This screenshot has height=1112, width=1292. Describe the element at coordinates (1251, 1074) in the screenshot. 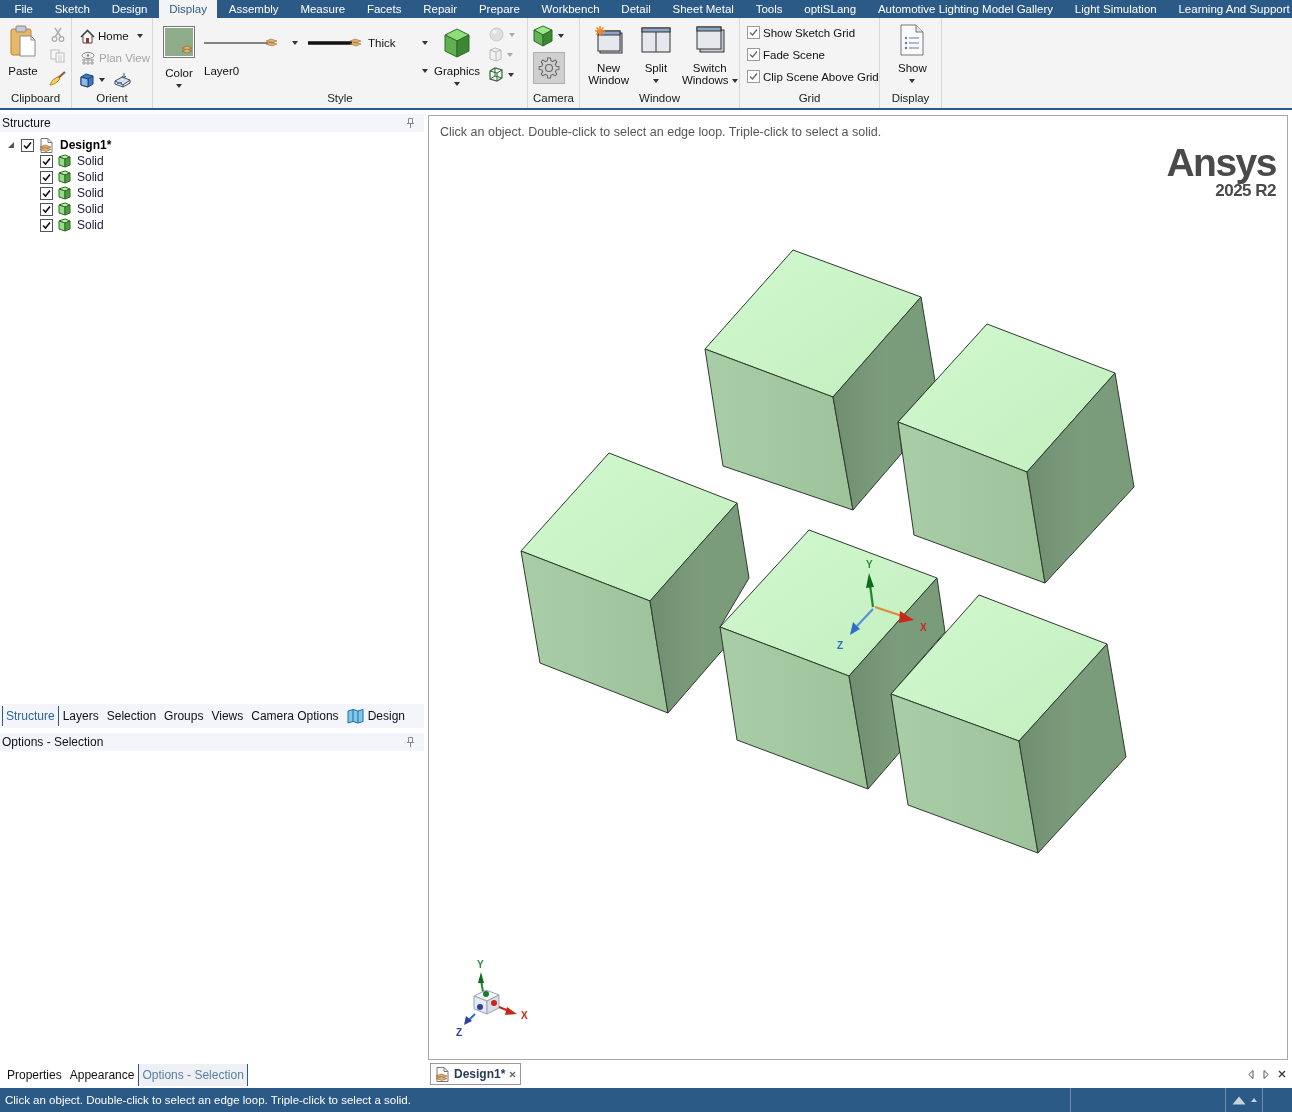

I see `scroll-left-icon` at that location.